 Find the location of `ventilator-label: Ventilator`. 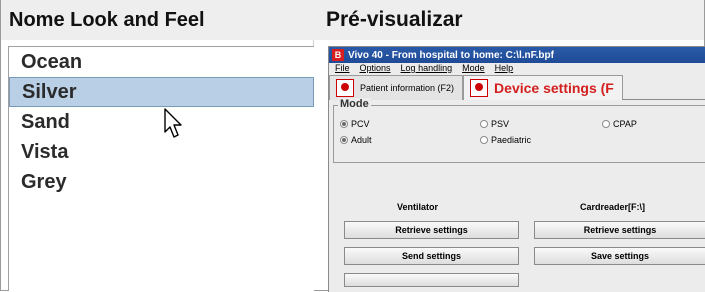

ventilator-label: Ventilator is located at coordinates (418, 207).